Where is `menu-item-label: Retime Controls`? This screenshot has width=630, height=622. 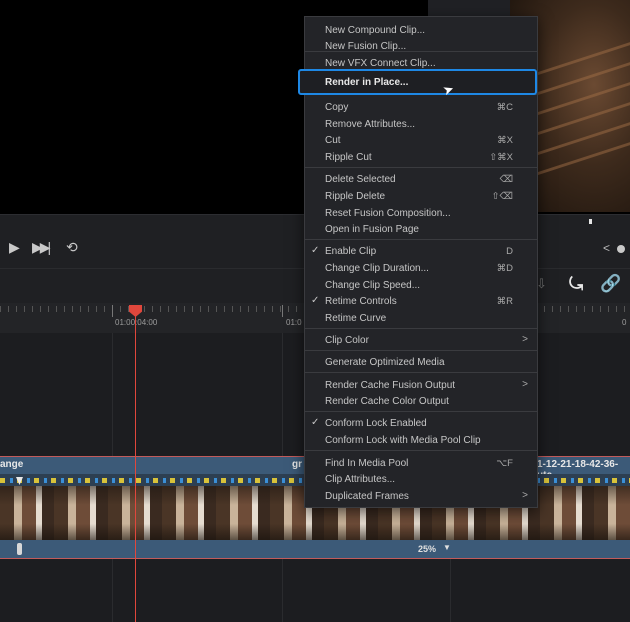
menu-item-label: Retime Controls is located at coordinates (361, 301).